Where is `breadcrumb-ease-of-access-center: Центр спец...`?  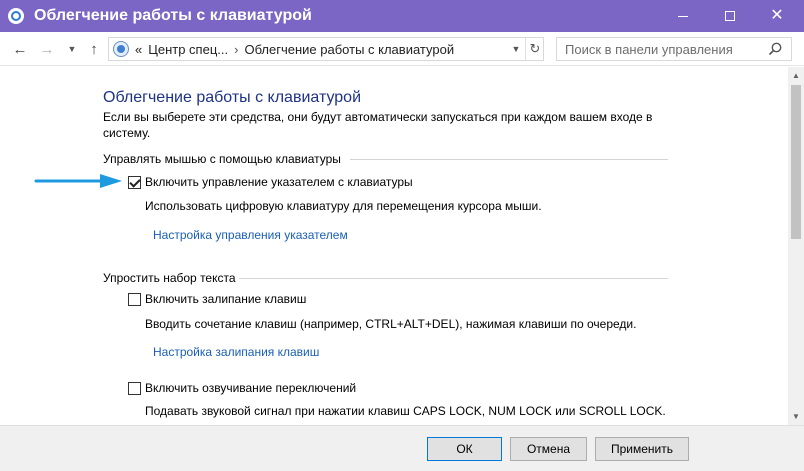 breadcrumb-ease-of-access-center: Центр спец... is located at coordinates (188, 49).